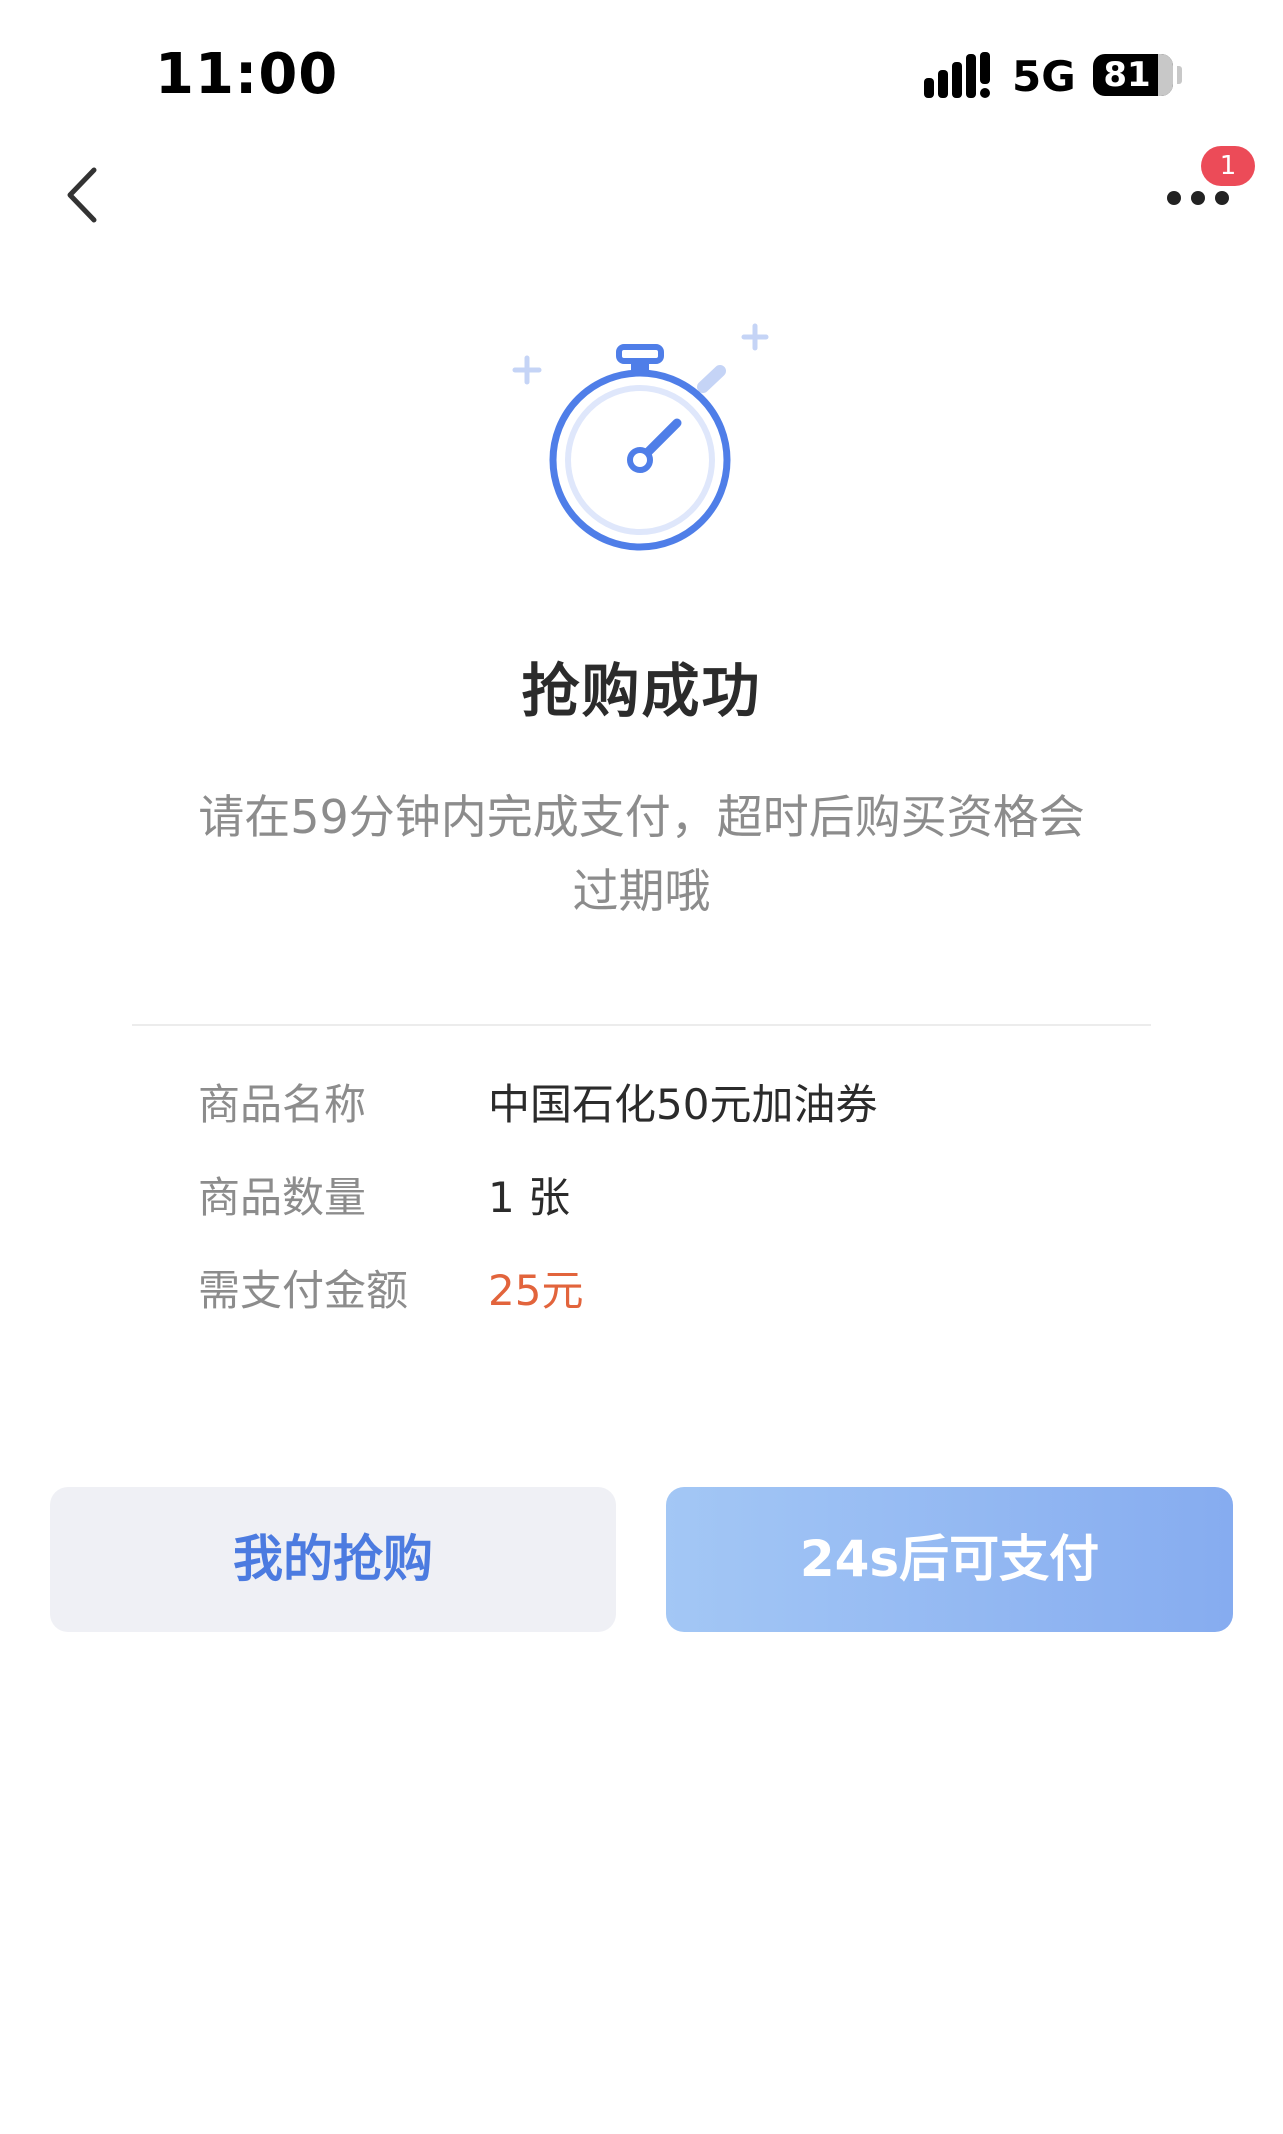 This screenshot has width=1283, height=2134. What do you see at coordinates (247, 74) in the screenshot?
I see `status-time: 11:00` at bounding box center [247, 74].